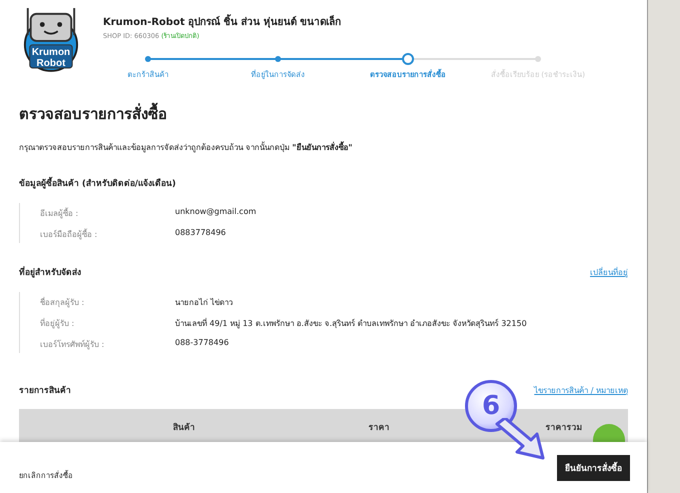  What do you see at coordinates (73, 344) in the screenshot?
I see `field-label: เบอร์โทรศัพท์ผู้รับ :` at bounding box center [73, 344].